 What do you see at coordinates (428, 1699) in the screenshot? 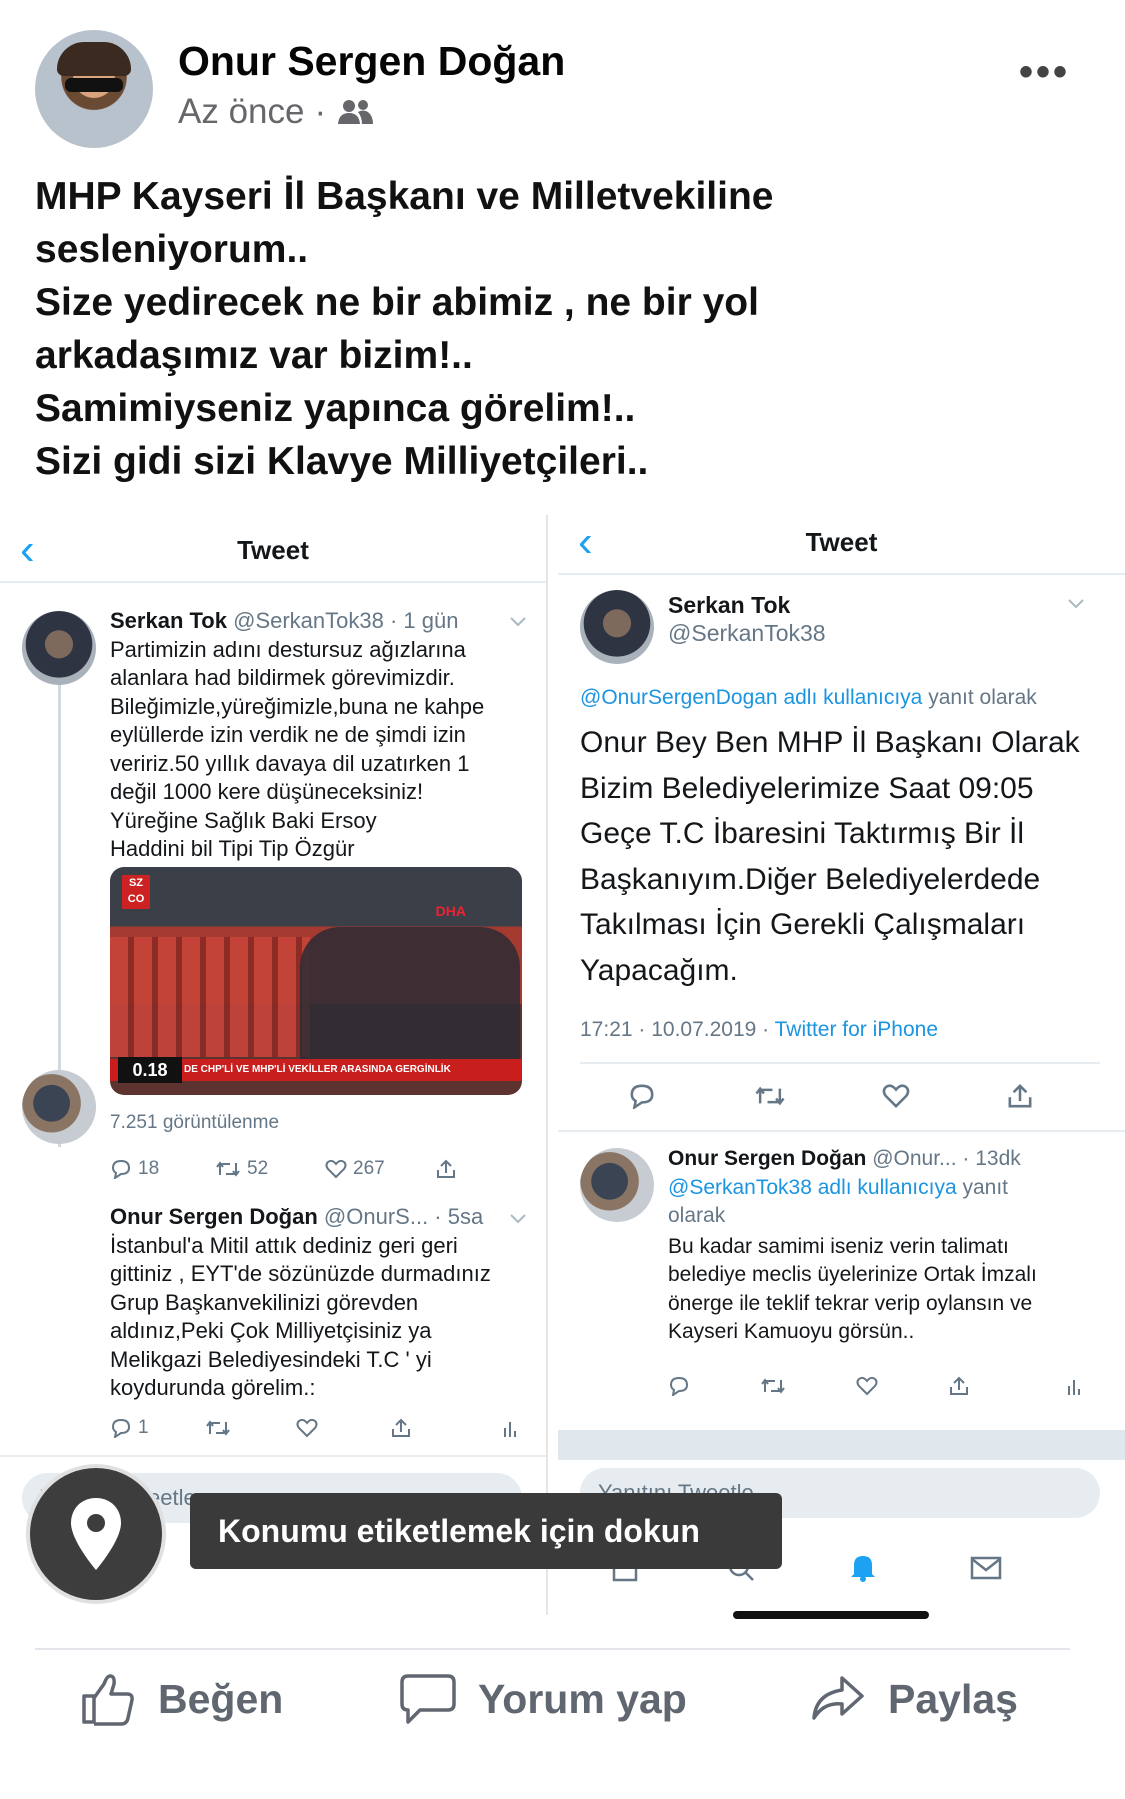
I see `comment-bubble-icon` at bounding box center [428, 1699].